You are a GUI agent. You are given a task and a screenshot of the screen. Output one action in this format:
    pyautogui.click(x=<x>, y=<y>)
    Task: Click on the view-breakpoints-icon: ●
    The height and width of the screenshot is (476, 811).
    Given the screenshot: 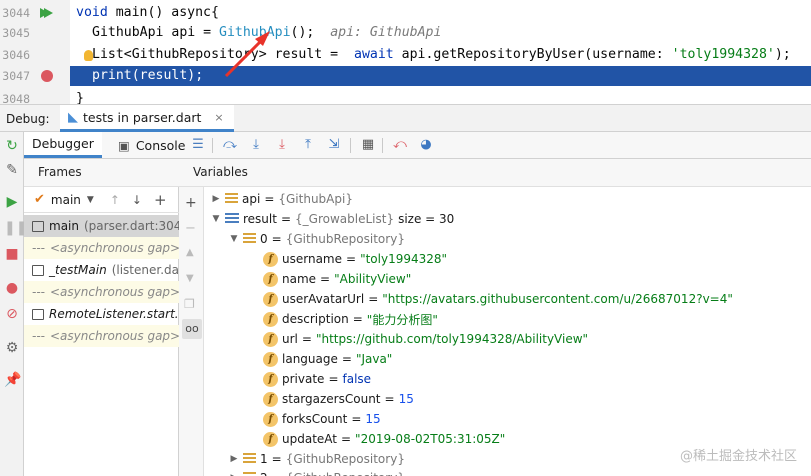 What is the action you would take?
    pyautogui.click(x=12, y=288)
    